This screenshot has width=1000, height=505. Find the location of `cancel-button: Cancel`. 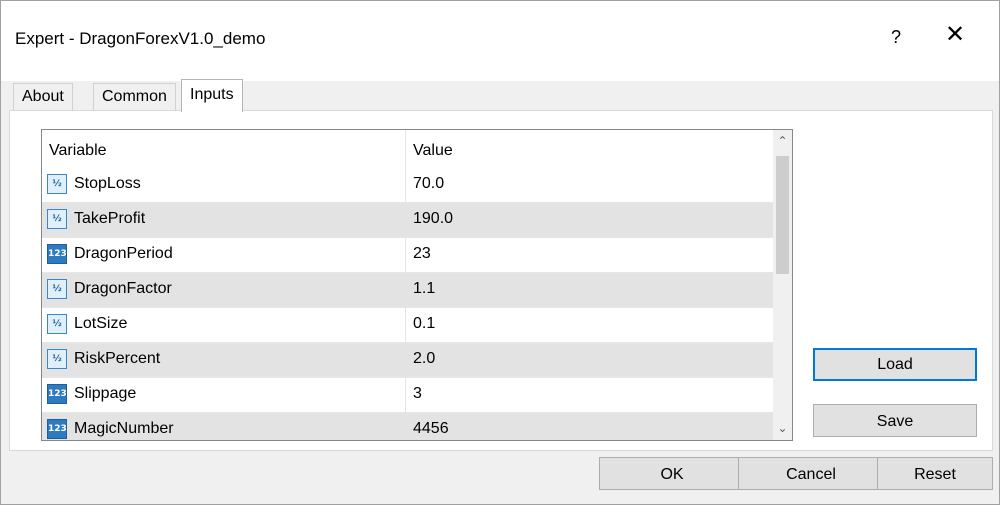

cancel-button: Cancel is located at coordinates (811, 473).